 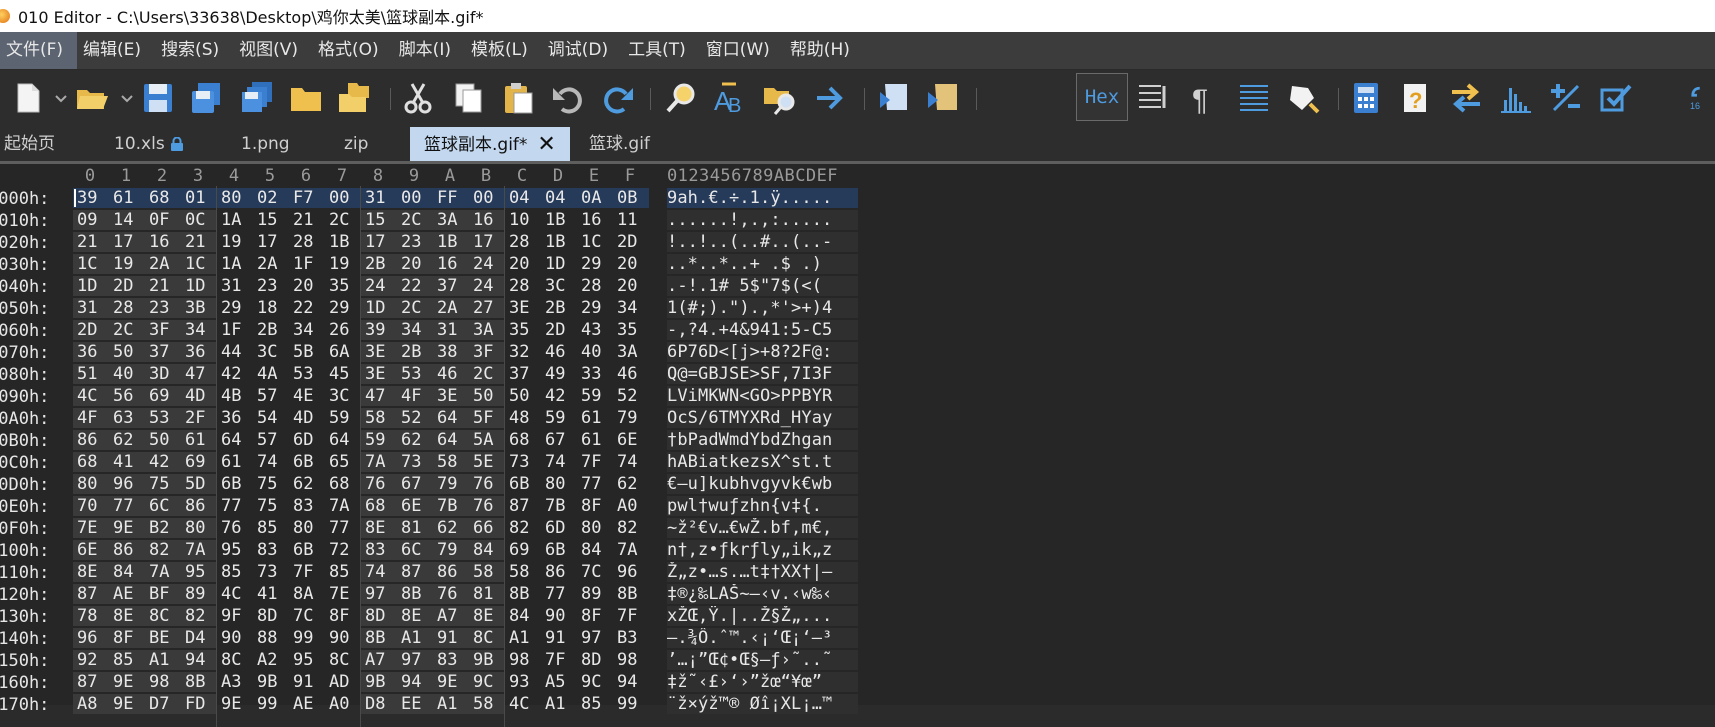 What do you see at coordinates (415, 638) in the screenshot?
I see `hex-byte: A1` at bounding box center [415, 638].